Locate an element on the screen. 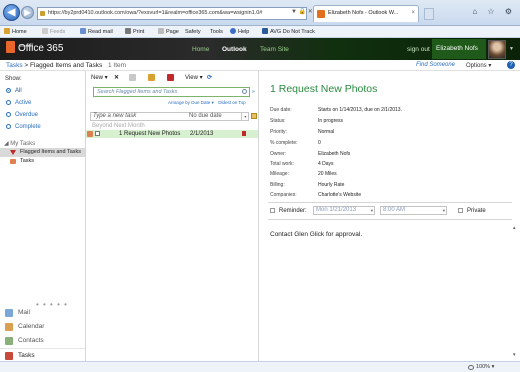  new-tab-button is located at coordinates (429, 14).